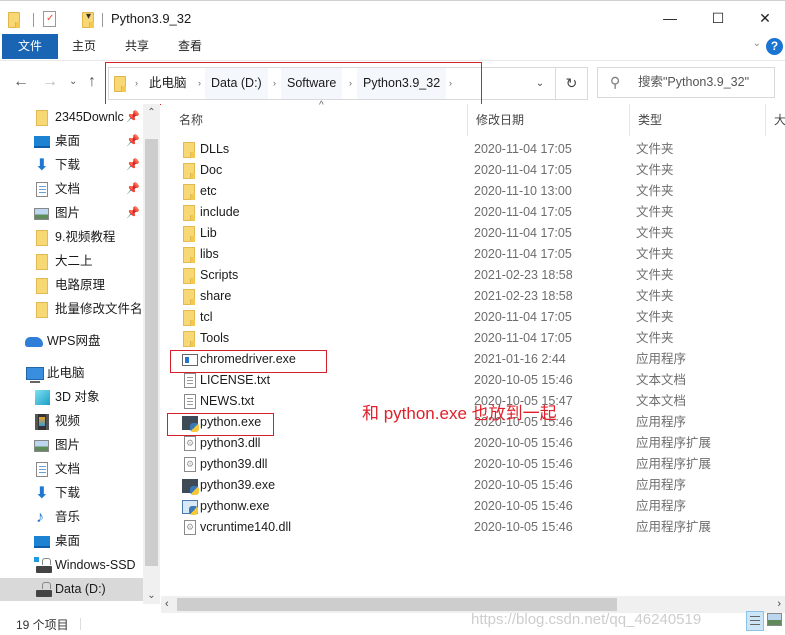 This screenshot has width=785, height=635. I want to click on file-row: Tools 2020-11-04 17:05 文件夹, so click(473, 338).